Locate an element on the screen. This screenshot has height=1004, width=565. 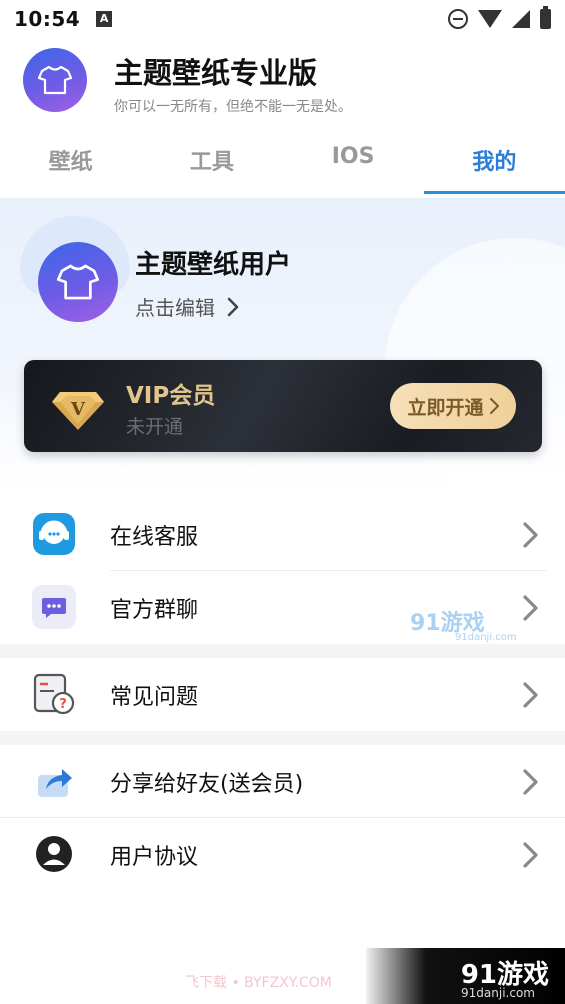
share-icon is located at coordinates (54, 781).